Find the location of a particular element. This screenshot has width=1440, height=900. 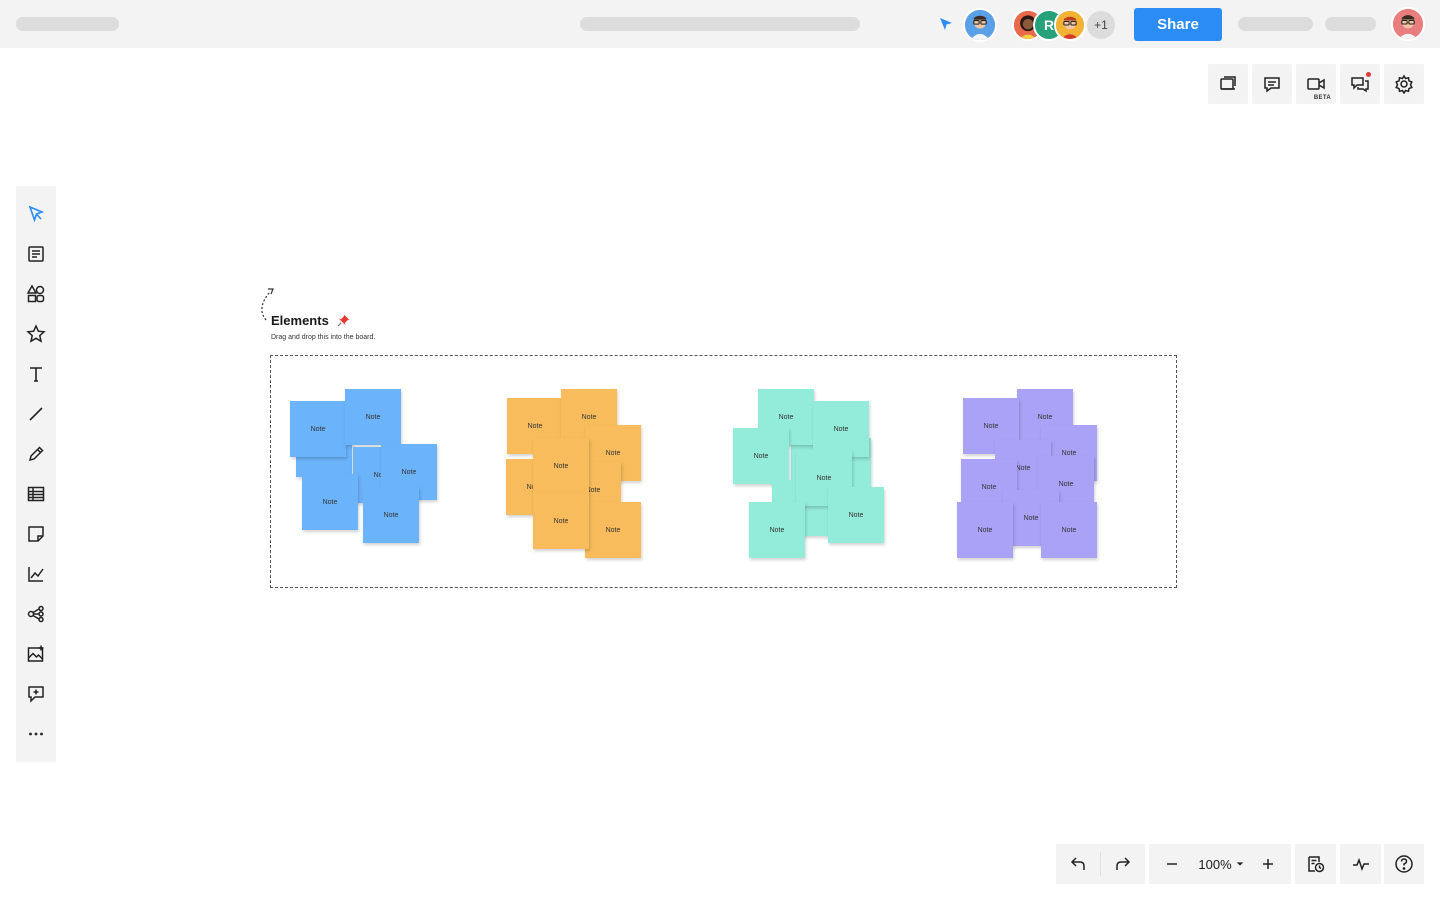

table-icon is located at coordinates (36, 494).